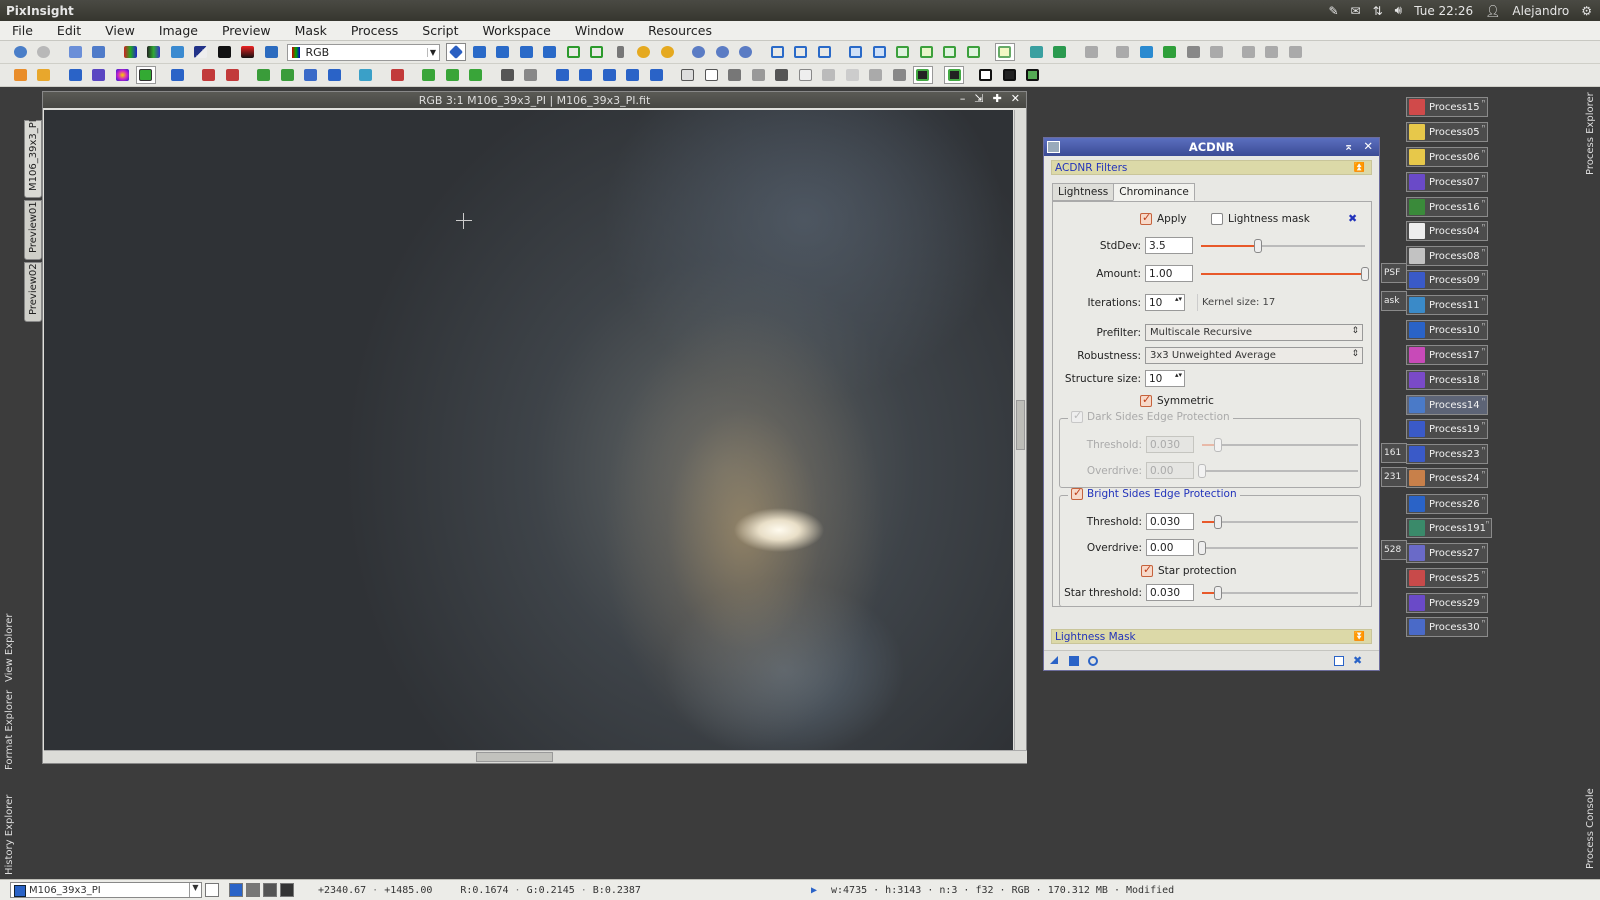 The image size is (1600, 900). Describe the element at coordinates (667, 52) in the screenshot. I see `zoom-out-icon` at that location.